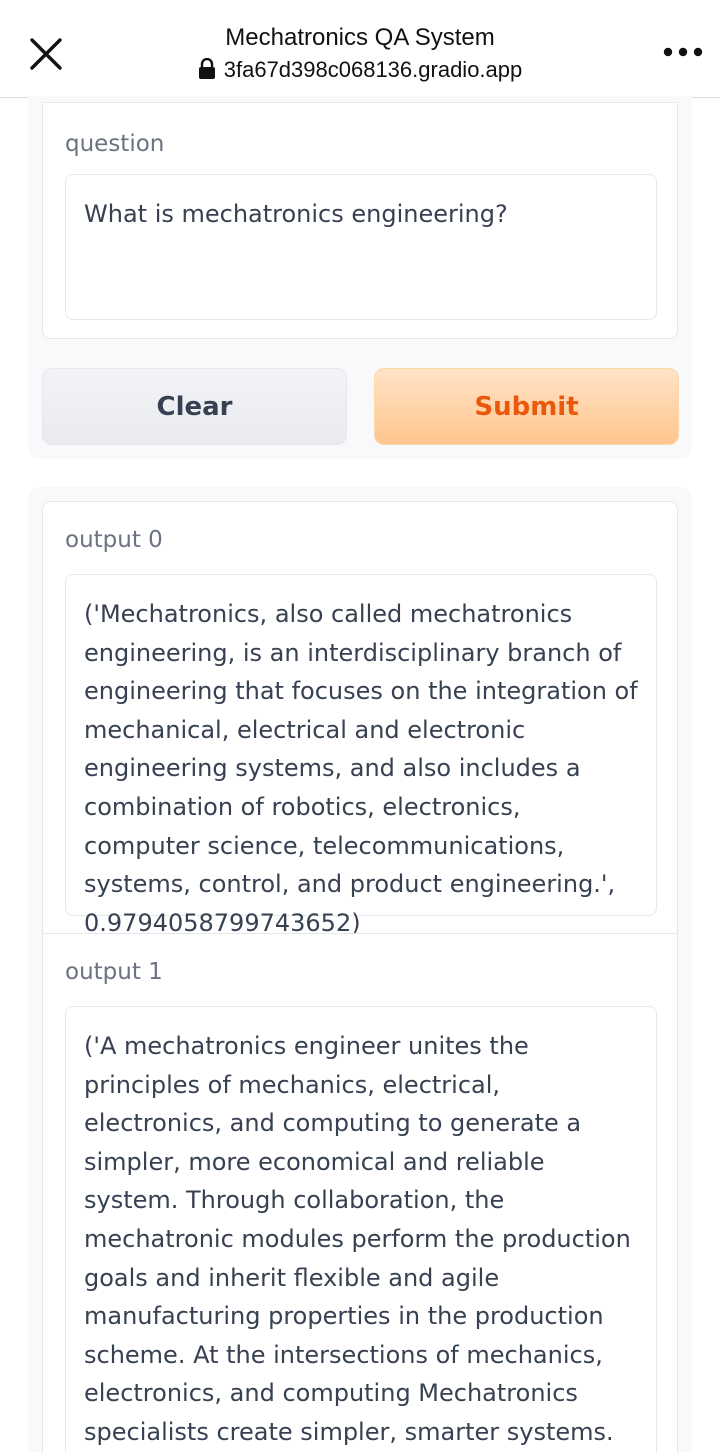  What do you see at coordinates (207, 68) in the screenshot?
I see `lock-icon` at bounding box center [207, 68].